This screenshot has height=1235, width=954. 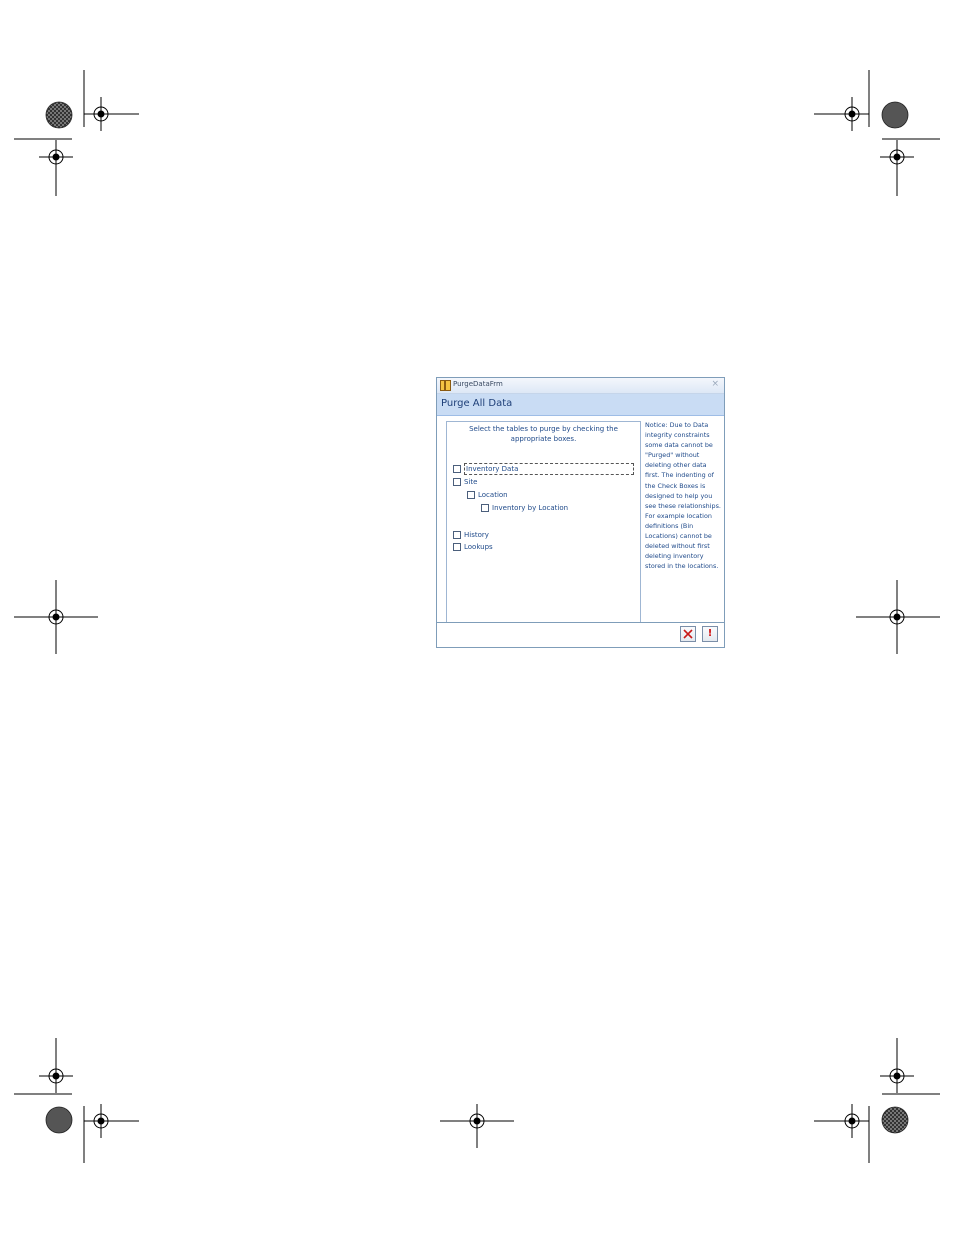 What do you see at coordinates (580, 386) in the screenshot?
I see `window-titlebar: PurgeDataFrm ×` at bounding box center [580, 386].